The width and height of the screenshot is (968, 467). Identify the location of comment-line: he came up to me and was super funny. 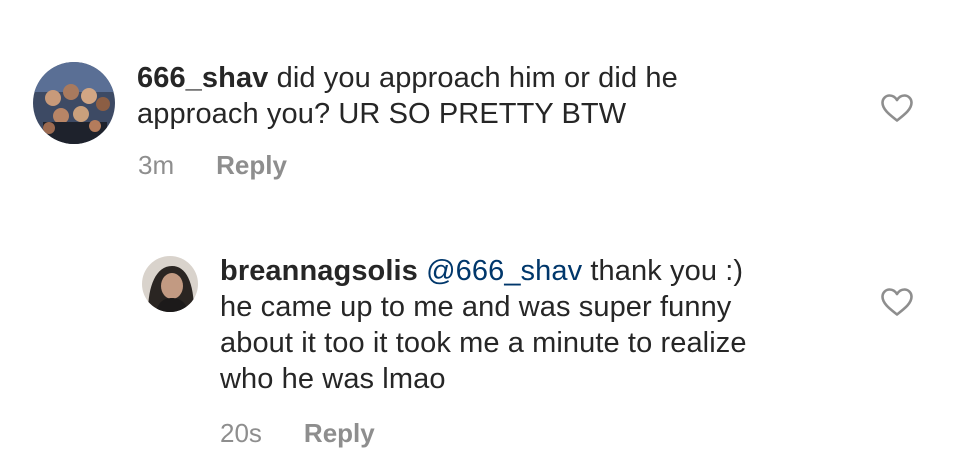
(476, 307).